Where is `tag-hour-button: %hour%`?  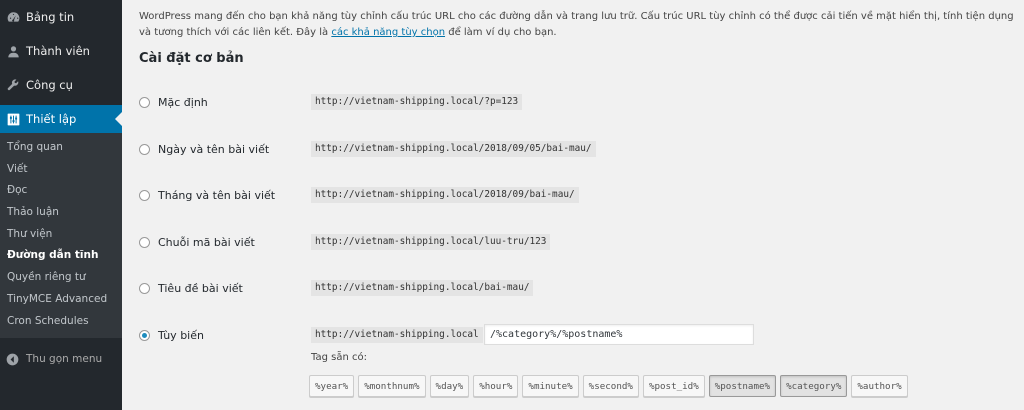 tag-hour-button: %hour% is located at coordinates (496, 386).